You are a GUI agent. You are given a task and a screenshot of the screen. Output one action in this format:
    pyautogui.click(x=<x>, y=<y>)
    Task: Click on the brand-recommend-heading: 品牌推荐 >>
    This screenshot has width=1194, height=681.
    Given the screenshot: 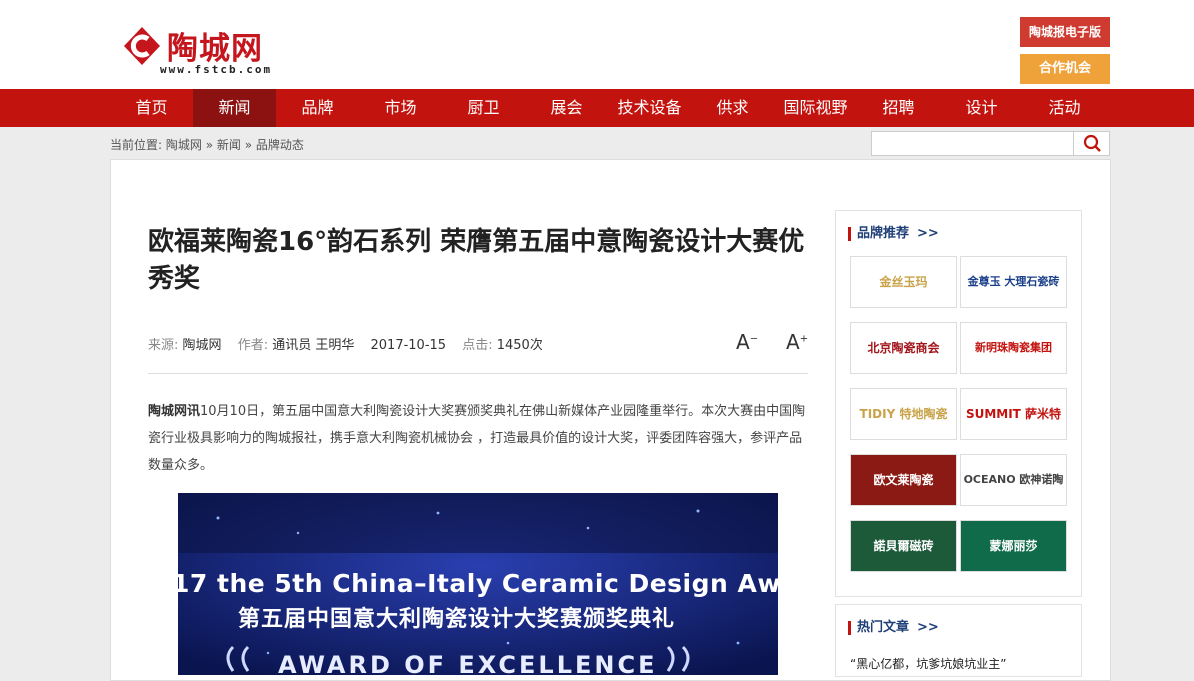 What is the action you would take?
    pyautogui.click(x=893, y=234)
    